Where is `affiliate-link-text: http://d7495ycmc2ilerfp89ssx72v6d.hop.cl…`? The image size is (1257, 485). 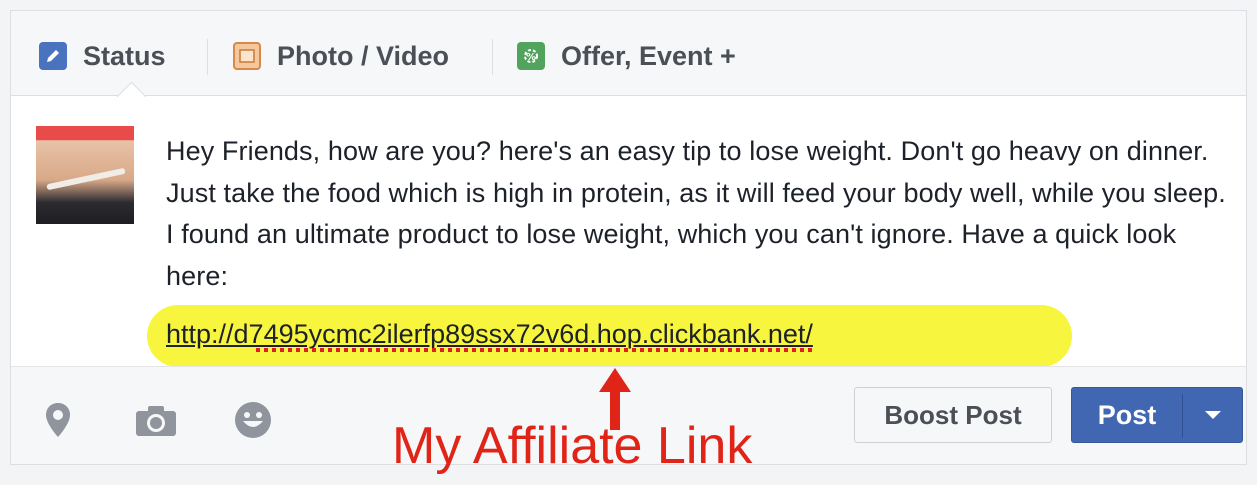
affiliate-link-text: http://d7495ycmc2ilerfp89ssx72v6d.hop.cl… is located at coordinates (489, 334).